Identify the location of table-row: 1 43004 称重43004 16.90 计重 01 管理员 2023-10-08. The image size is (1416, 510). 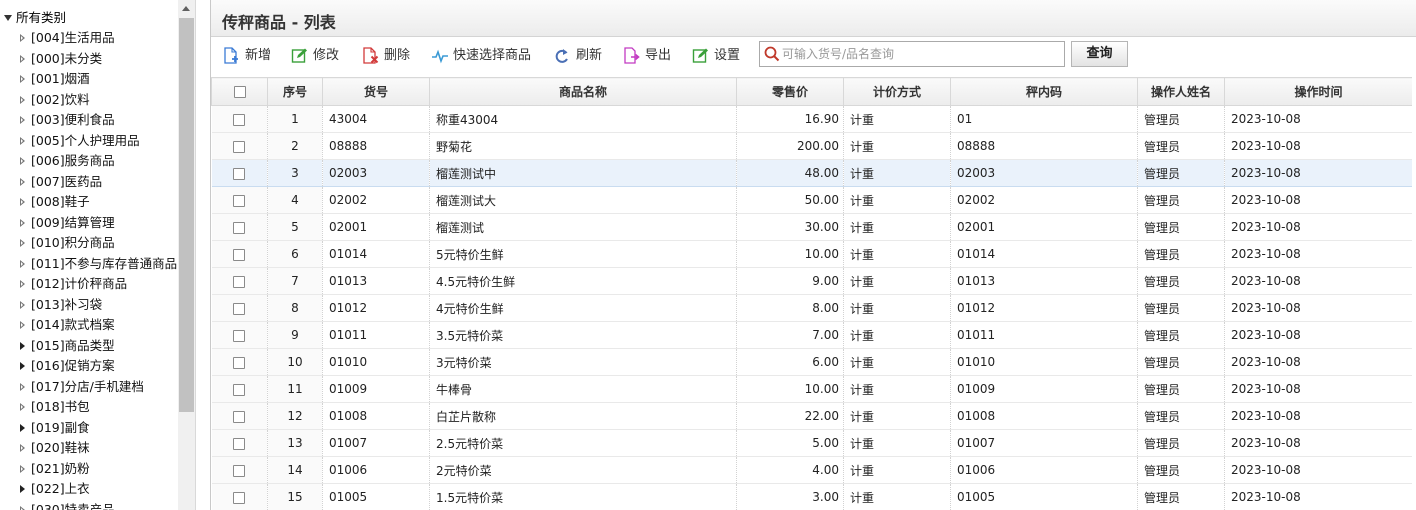
(812, 119).